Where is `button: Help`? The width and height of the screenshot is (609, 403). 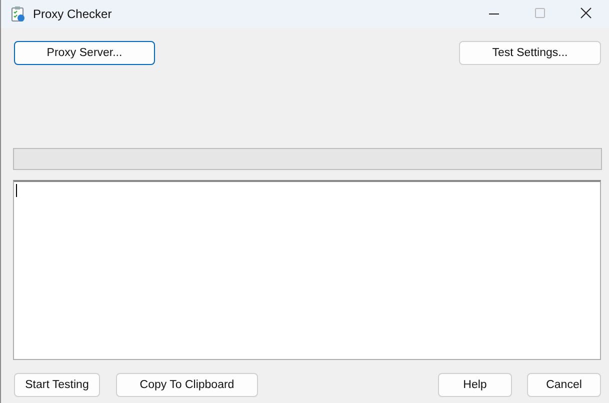 button: Help is located at coordinates (475, 385).